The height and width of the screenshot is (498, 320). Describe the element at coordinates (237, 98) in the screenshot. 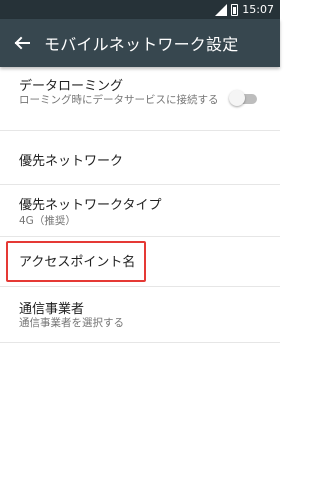

I see `toggle-knob` at that location.